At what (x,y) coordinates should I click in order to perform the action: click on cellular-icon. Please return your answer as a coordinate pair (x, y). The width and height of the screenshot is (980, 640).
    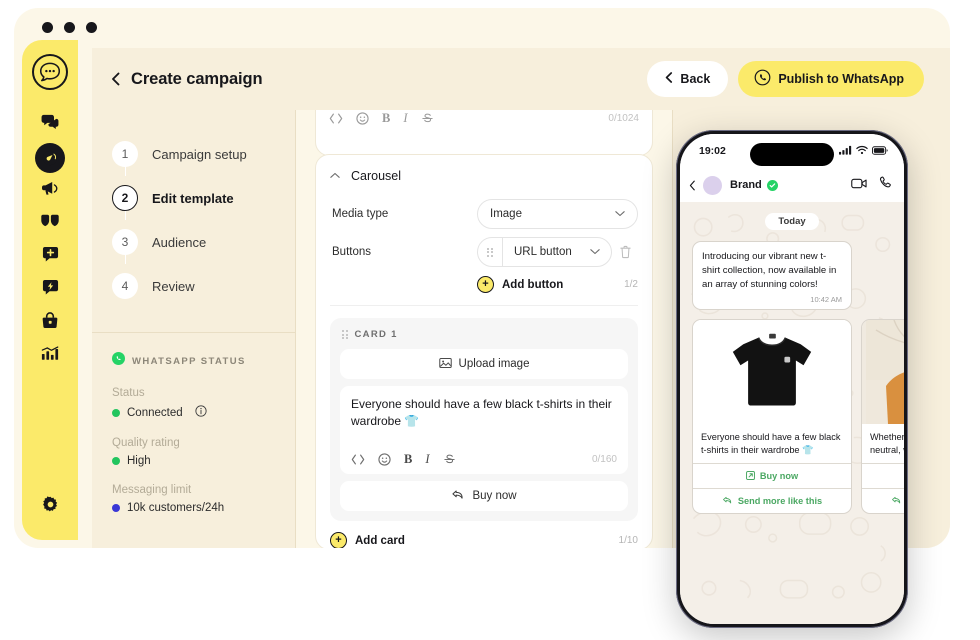
    Looking at the image, I should click on (845, 151).